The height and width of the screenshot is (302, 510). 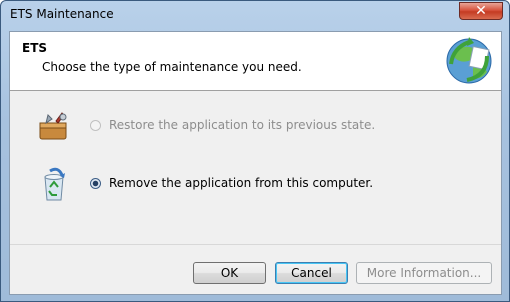 What do you see at coordinates (35, 48) in the screenshot?
I see `app-name: ETS` at bounding box center [35, 48].